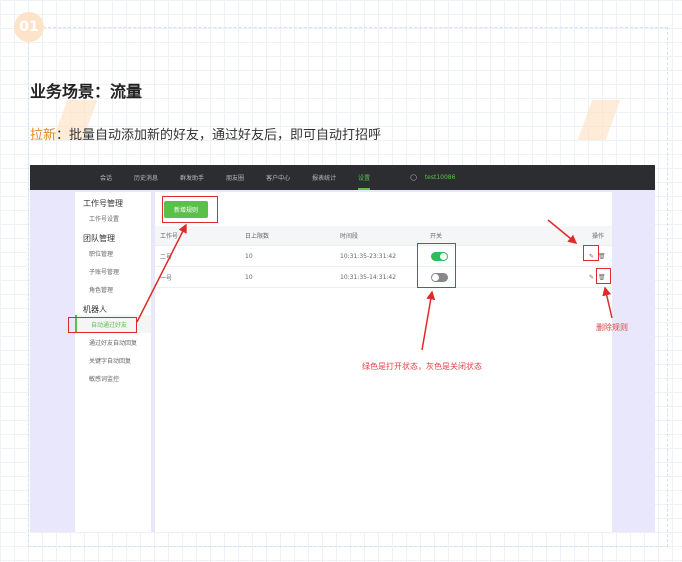  I want to click on switch-note: 绿色是打开状态，灰色是关闭状态, so click(422, 366).